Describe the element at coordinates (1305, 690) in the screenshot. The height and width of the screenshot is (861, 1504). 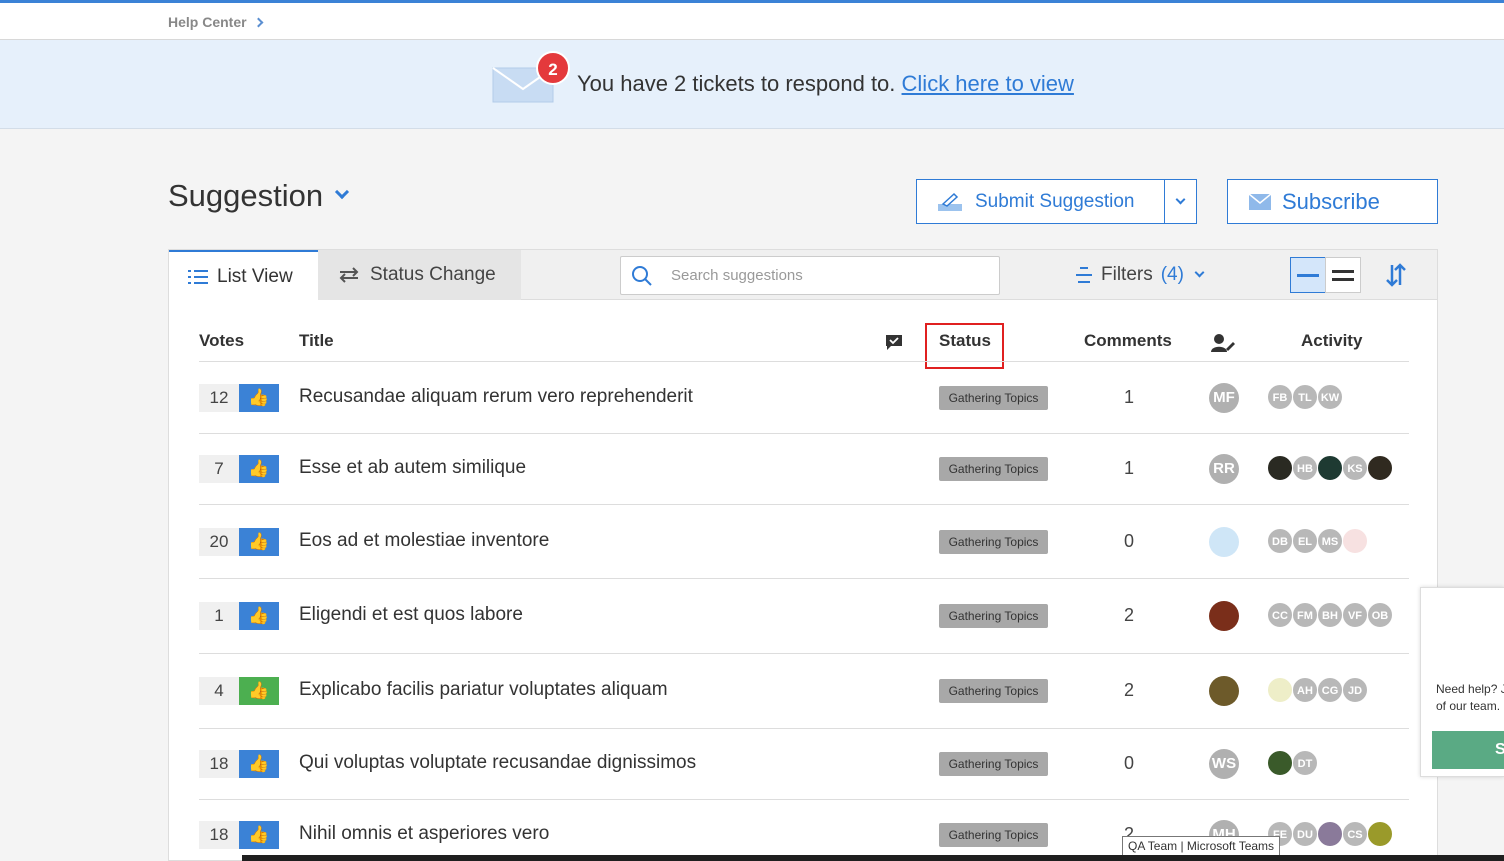
I see `avatar: AH` at that location.